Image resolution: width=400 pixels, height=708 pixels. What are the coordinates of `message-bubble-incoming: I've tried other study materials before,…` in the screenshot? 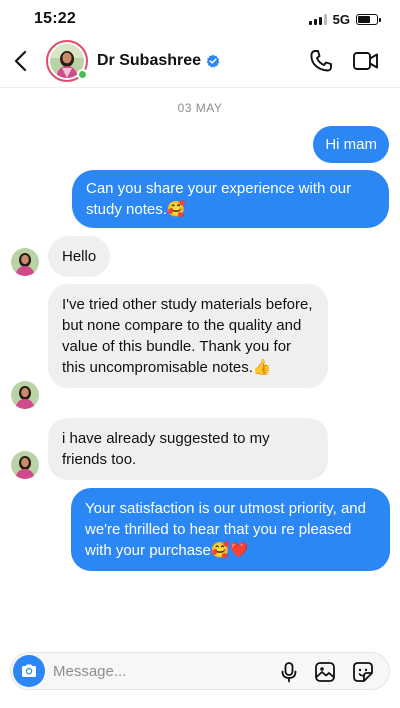 It's located at (188, 336).